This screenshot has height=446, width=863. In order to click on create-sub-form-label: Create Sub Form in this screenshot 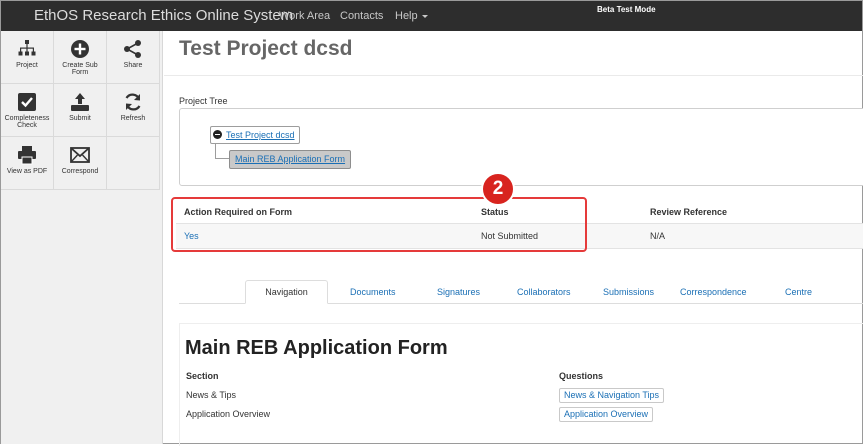, I will do `click(80, 69)`.